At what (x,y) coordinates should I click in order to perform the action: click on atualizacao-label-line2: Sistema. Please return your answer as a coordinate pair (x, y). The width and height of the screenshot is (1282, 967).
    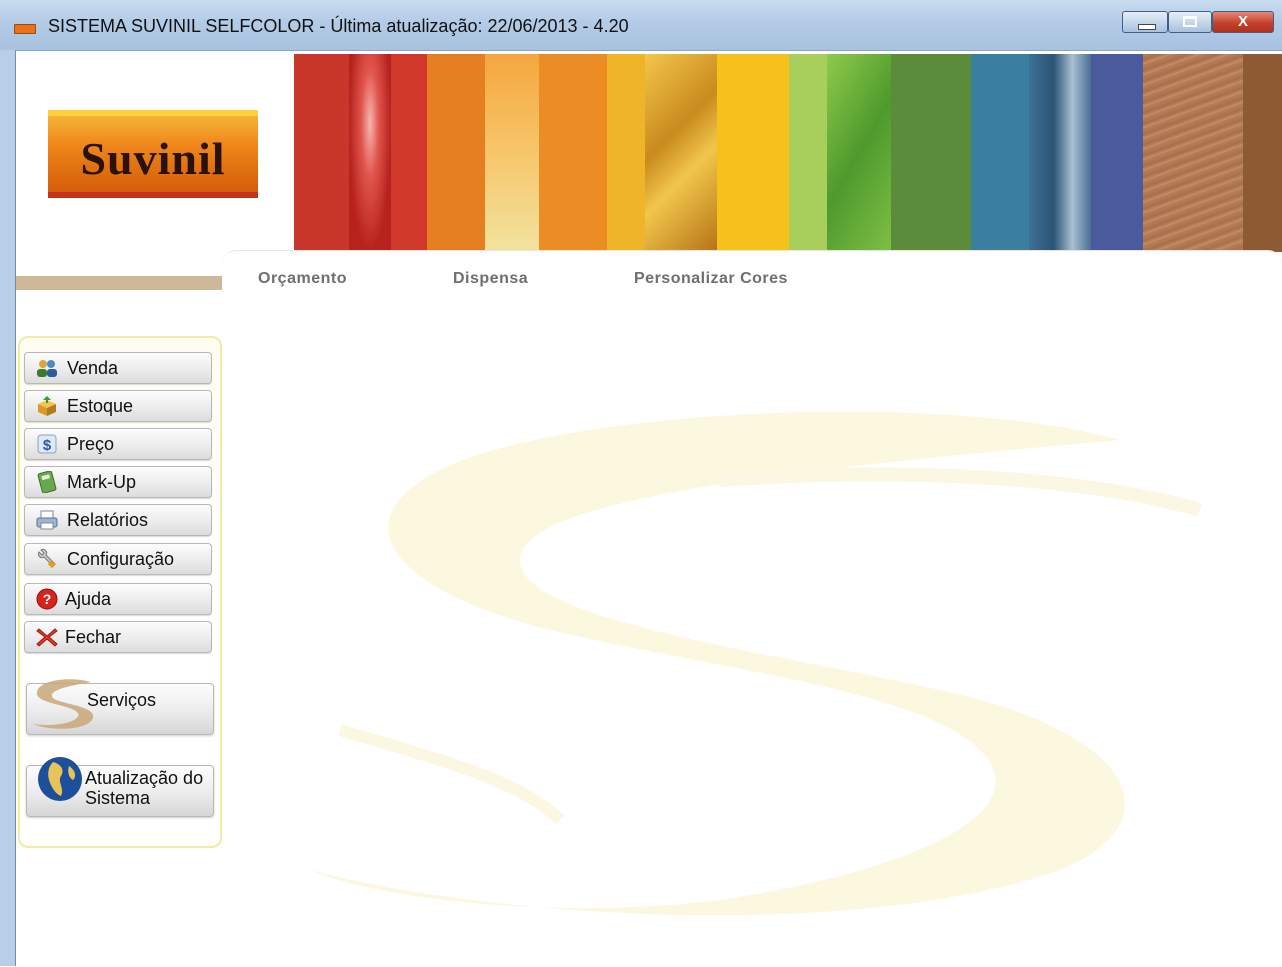
    Looking at the image, I should click on (118, 798).